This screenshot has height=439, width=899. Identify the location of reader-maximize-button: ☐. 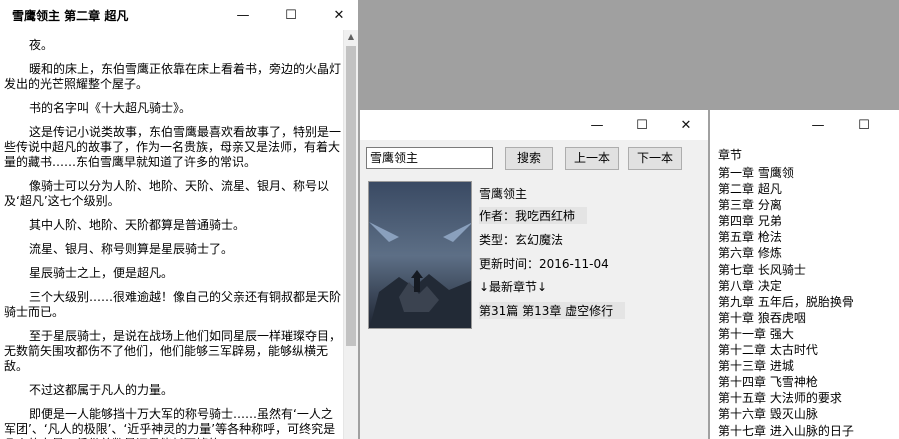
(291, 15).